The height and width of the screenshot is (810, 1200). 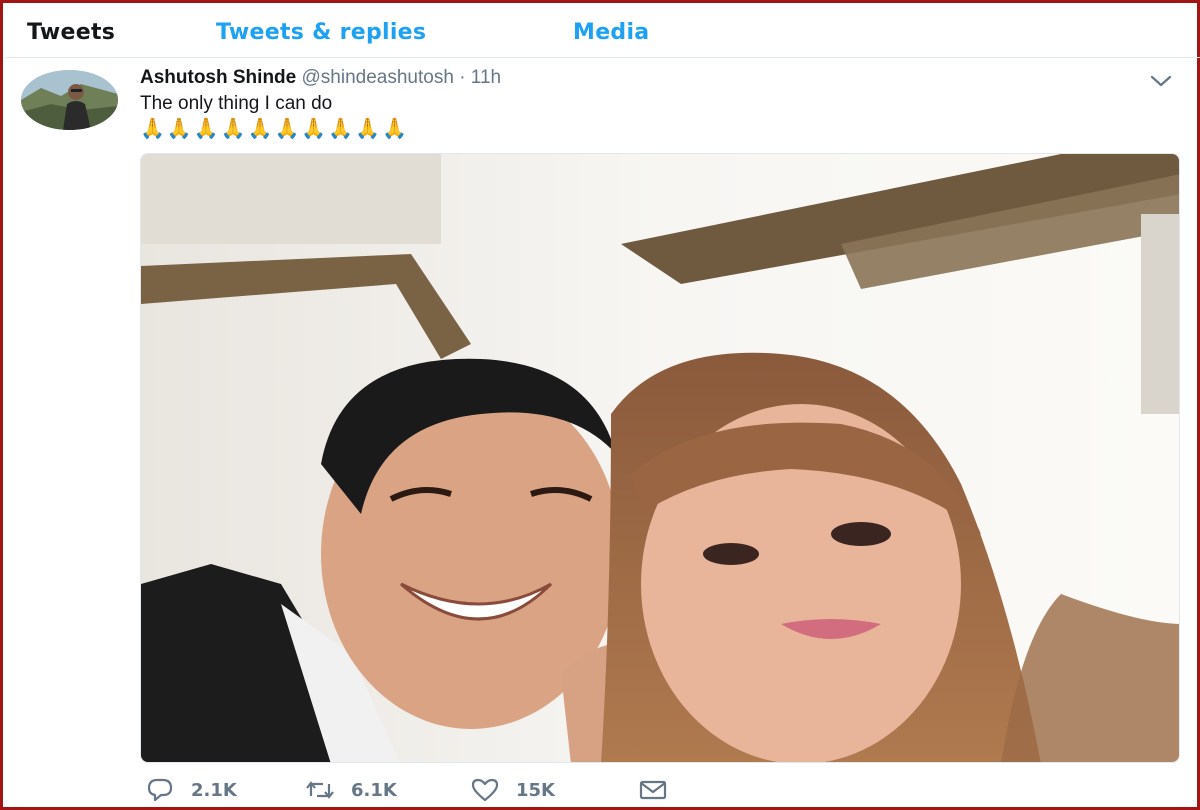 I want to click on tweet-text: The only thing I can do, so click(x=236, y=103).